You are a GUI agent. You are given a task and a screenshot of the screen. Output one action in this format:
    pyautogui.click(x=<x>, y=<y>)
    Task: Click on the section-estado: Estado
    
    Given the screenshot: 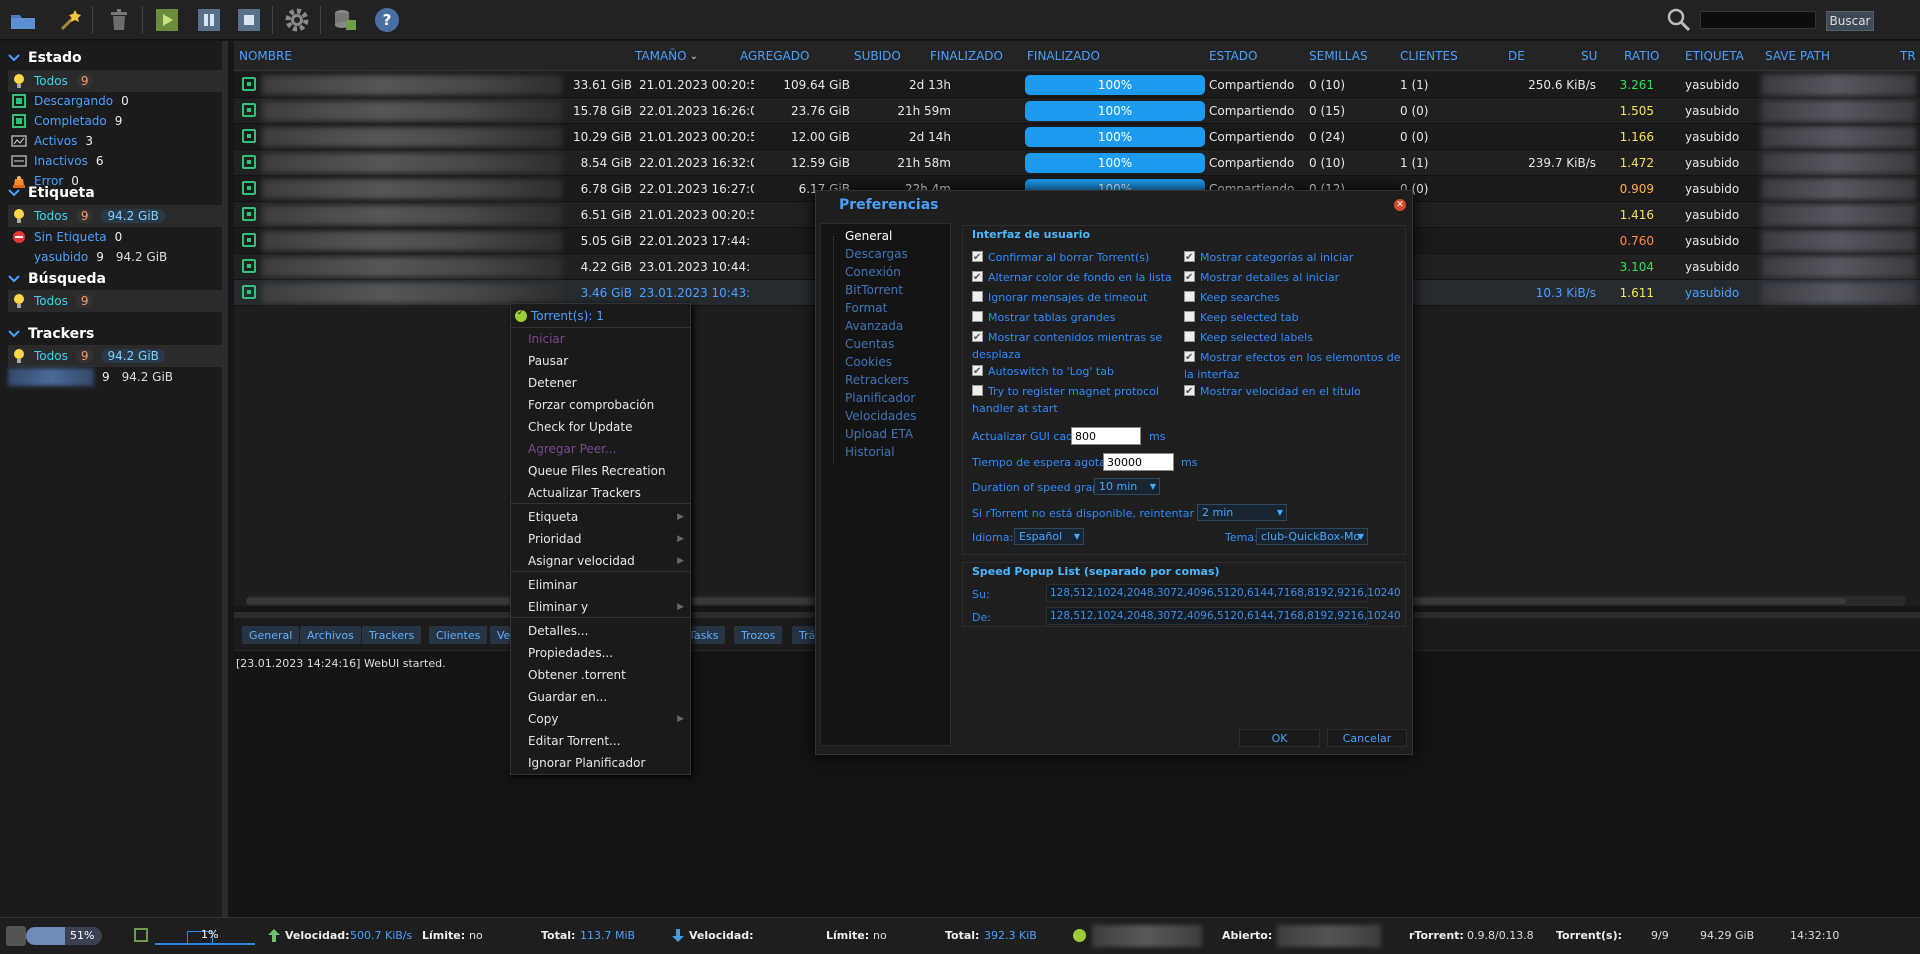 What is the action you would take?
    pyautogui.click(x=111, y=58)
    